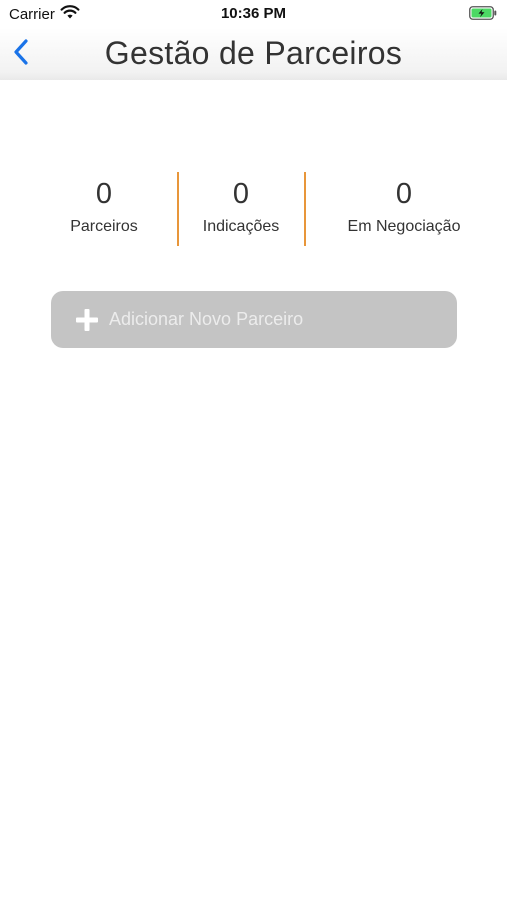 Image resolution: width=507 pixels, height=900 pixels. What do you see at coordinates (404, 194) in the screenshot?
I see `stat-negotiation-value: 0` at bounding box center [404, 194].